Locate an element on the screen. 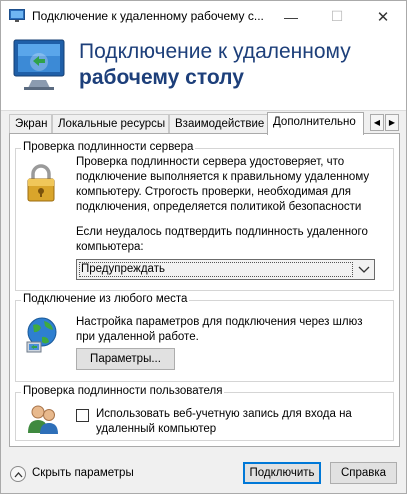  hide-options-toggle is located at coordinates (18, 474).